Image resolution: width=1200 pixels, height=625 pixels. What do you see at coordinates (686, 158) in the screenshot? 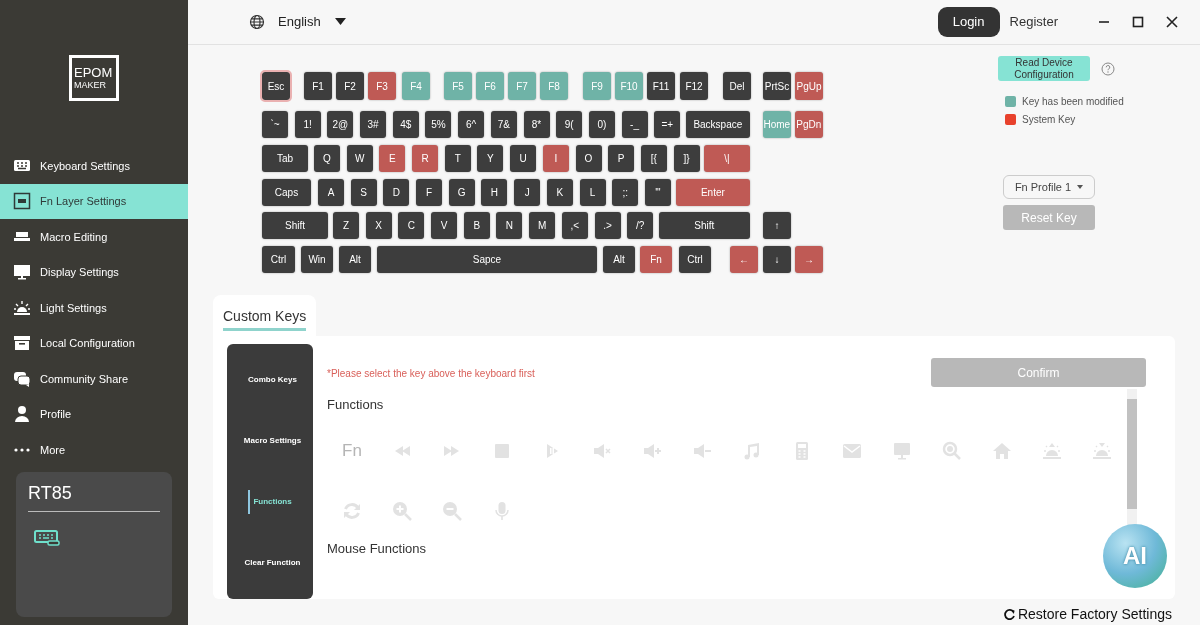
I see `key: ]}` at bounding box center [686, 158].